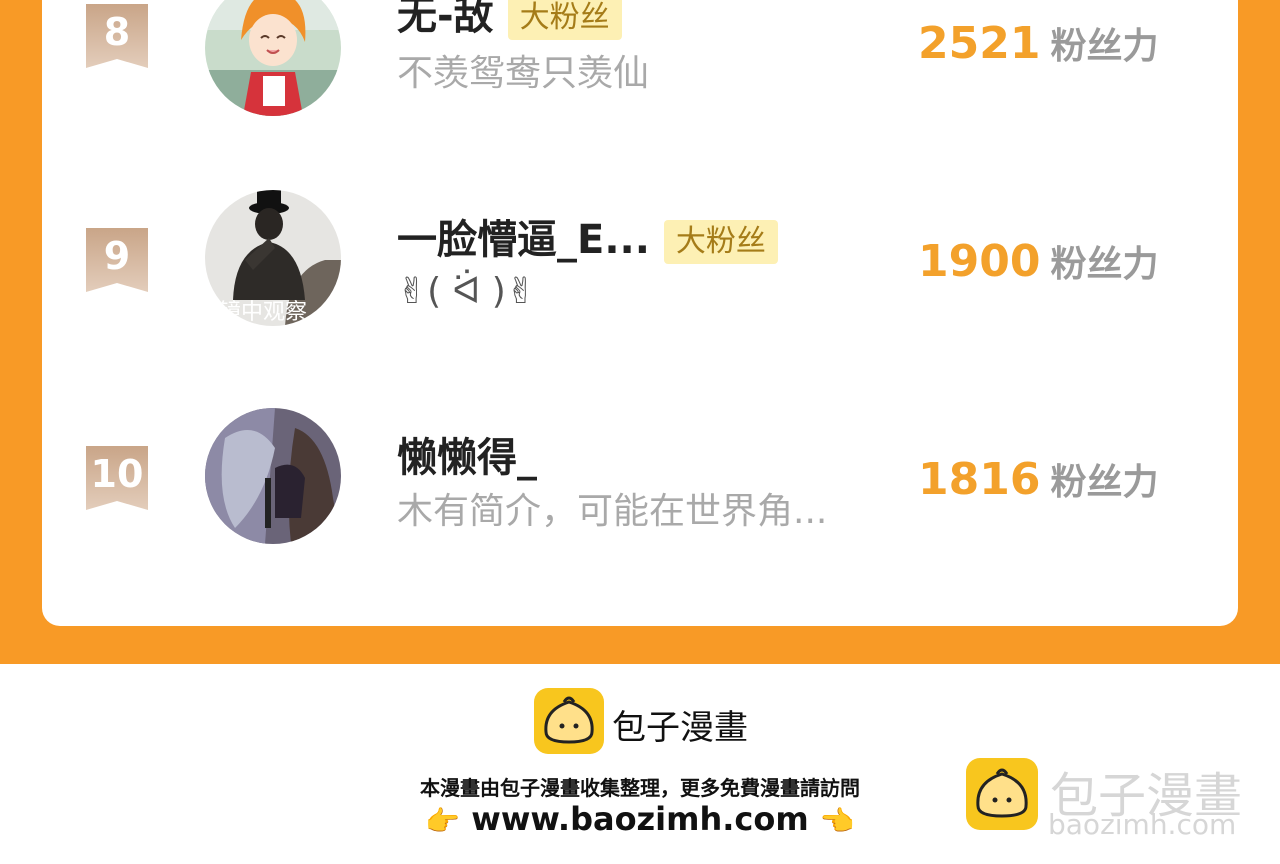 Image resolution: width=1280 pixels, height=864 pixels. Describe the element at coordinates (1002, 794) in the screenshot. I see `watermark-logo-icon` at that location.